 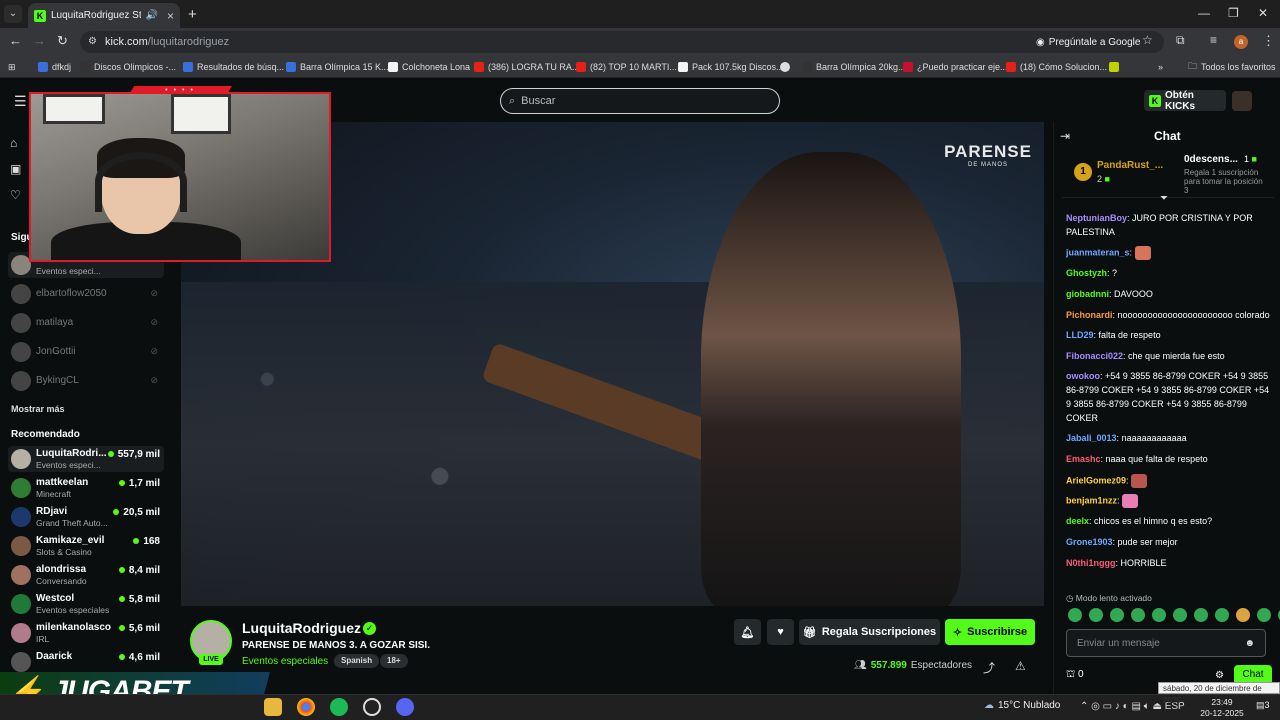 What do you see at coordinates (86, 323) in the screenshot?
I see `sidebar-offline-channel: matilaya ⊘` at bounding box center [86, 323].